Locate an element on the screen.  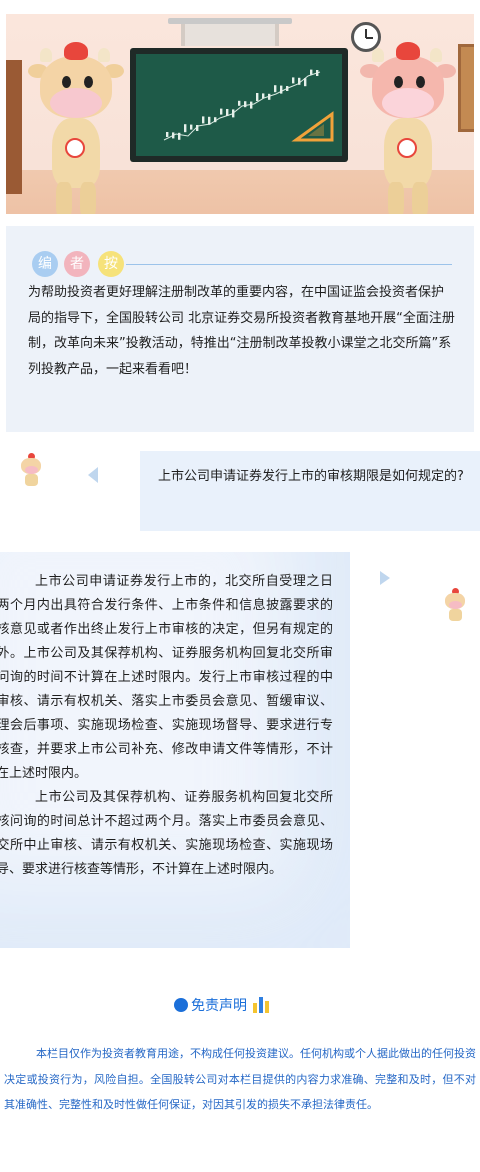
stock-chart-drawing is located at coordinates (248, 105).